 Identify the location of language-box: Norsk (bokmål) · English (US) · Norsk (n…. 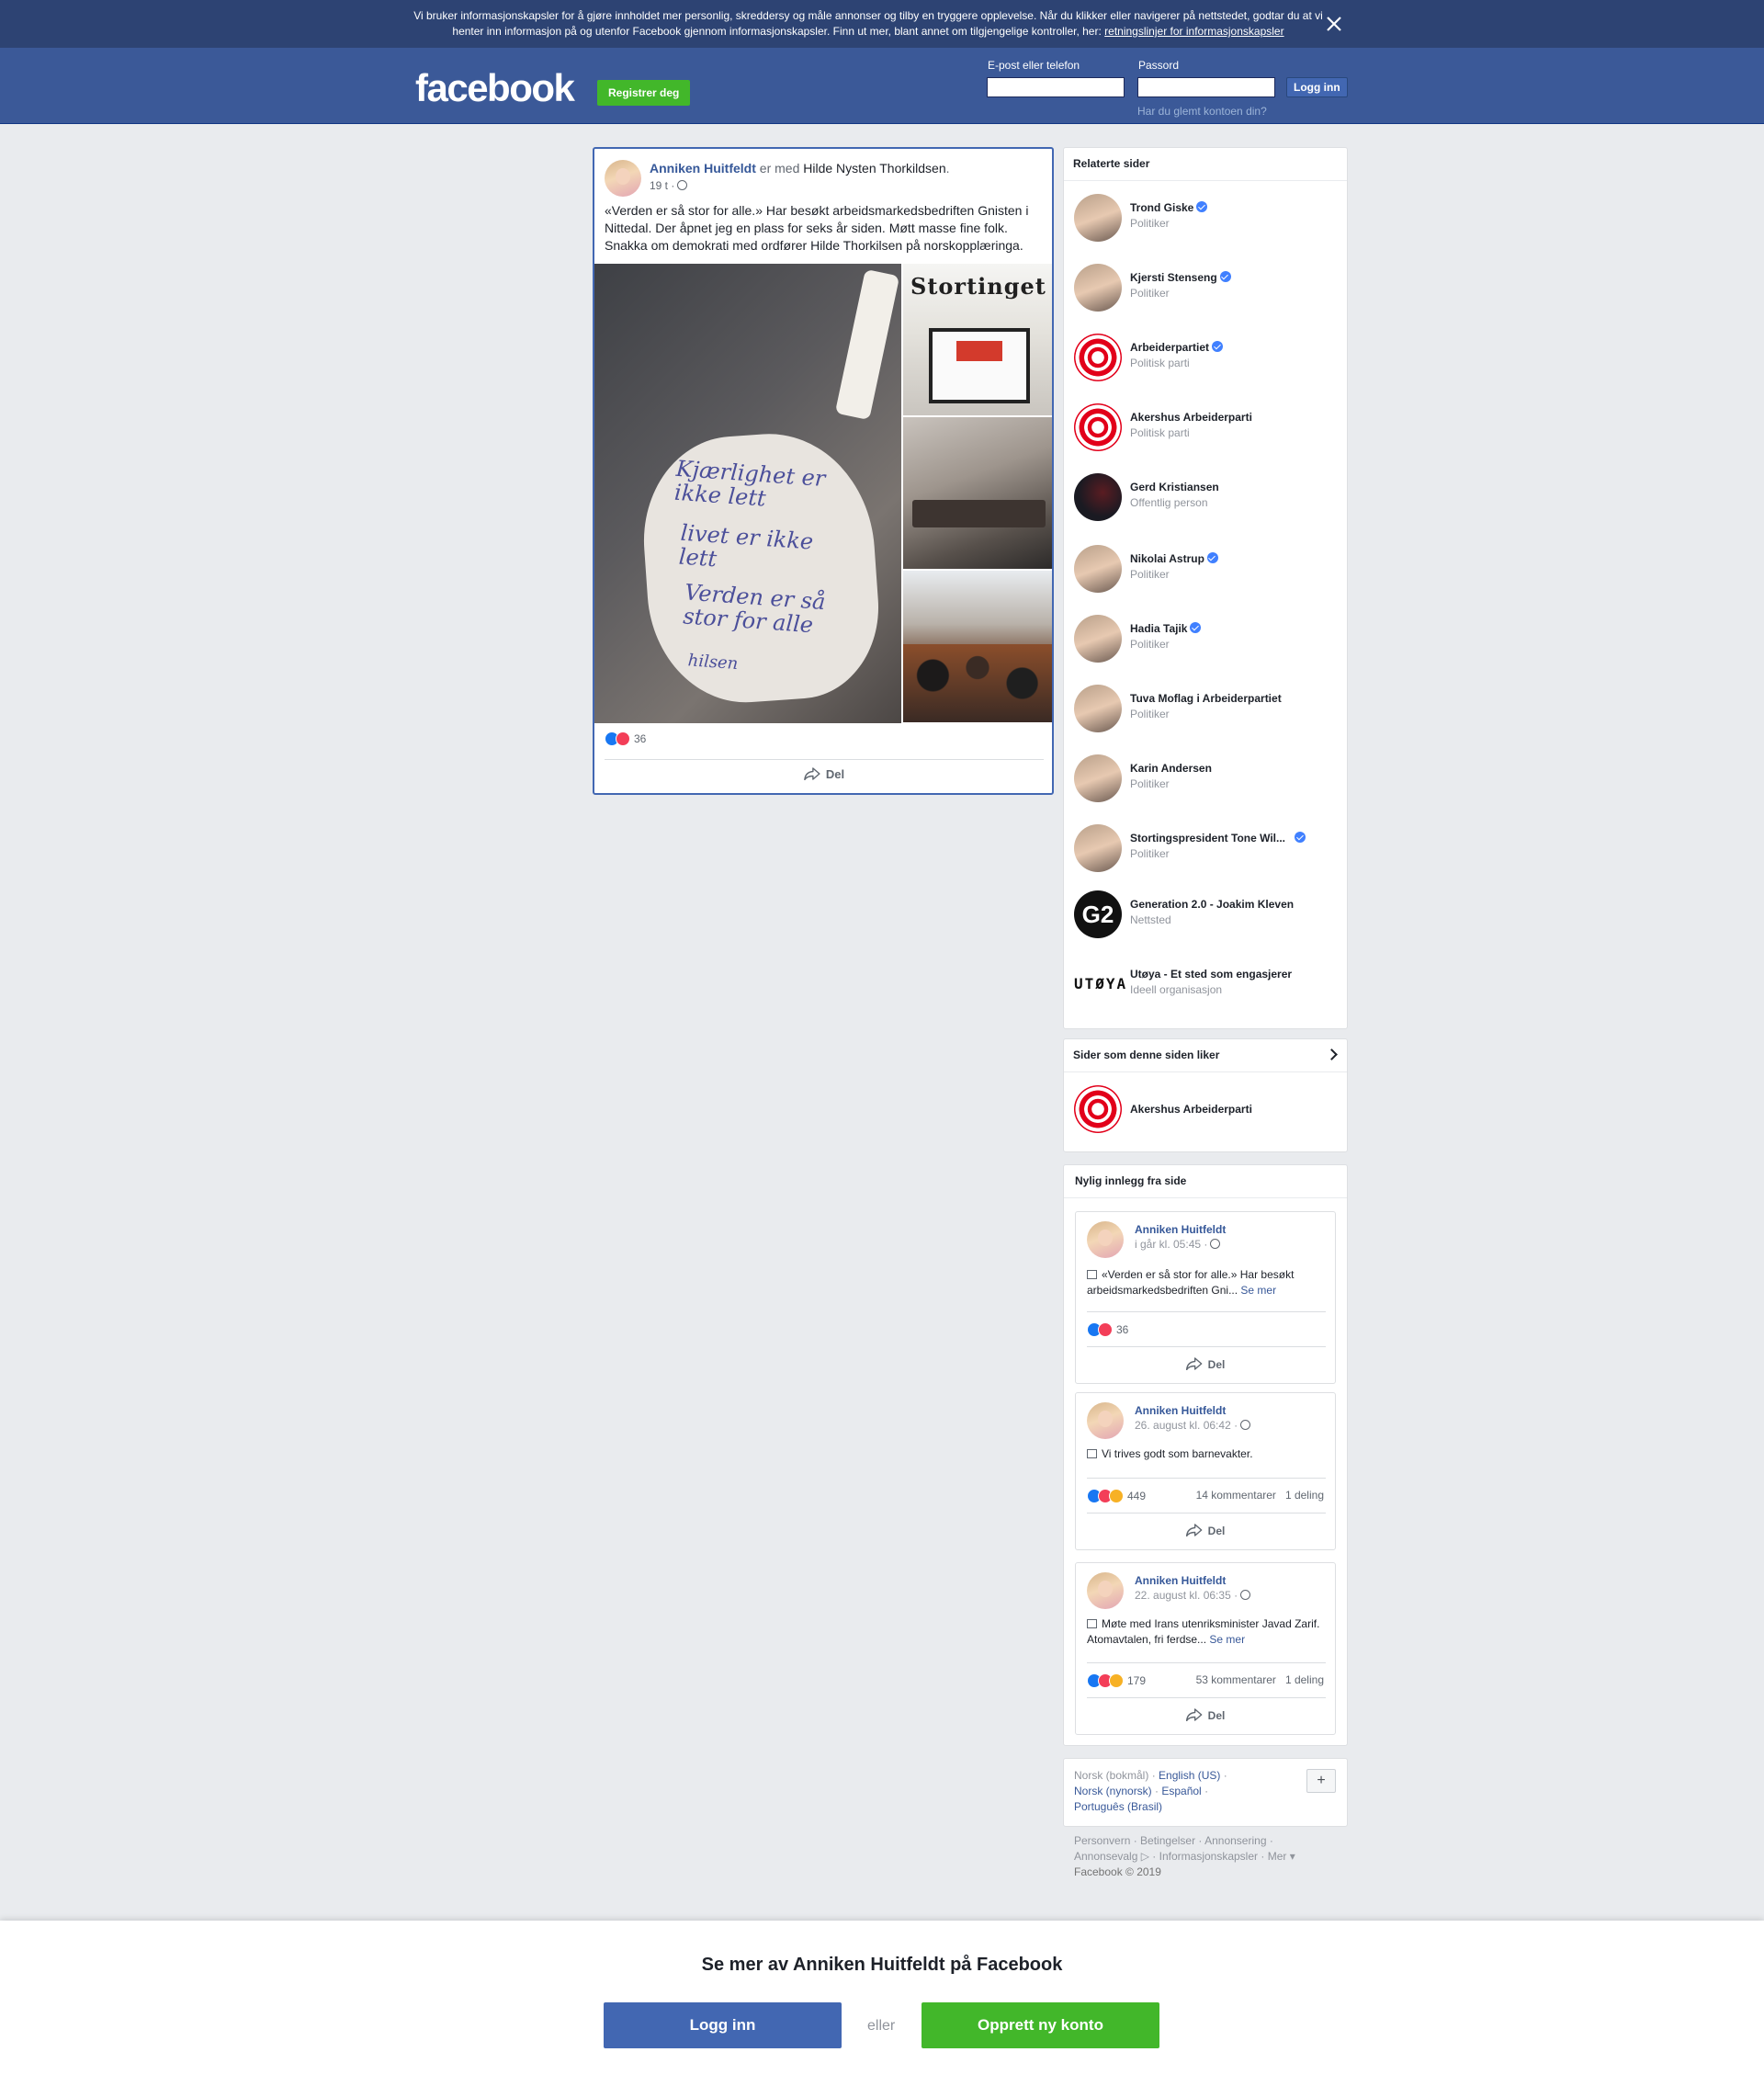
(1206, 1792).